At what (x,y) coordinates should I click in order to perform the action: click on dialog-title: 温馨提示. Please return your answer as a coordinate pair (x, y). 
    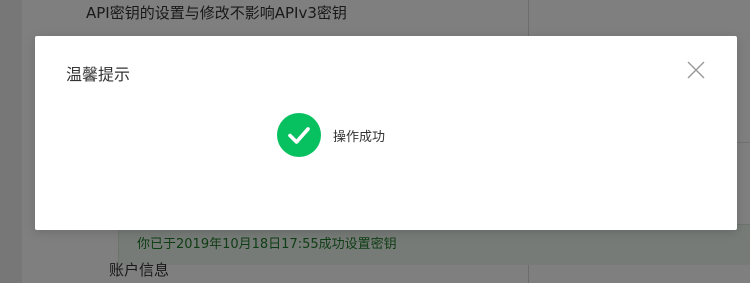
    Looking at the image, I should click on (98, 74).